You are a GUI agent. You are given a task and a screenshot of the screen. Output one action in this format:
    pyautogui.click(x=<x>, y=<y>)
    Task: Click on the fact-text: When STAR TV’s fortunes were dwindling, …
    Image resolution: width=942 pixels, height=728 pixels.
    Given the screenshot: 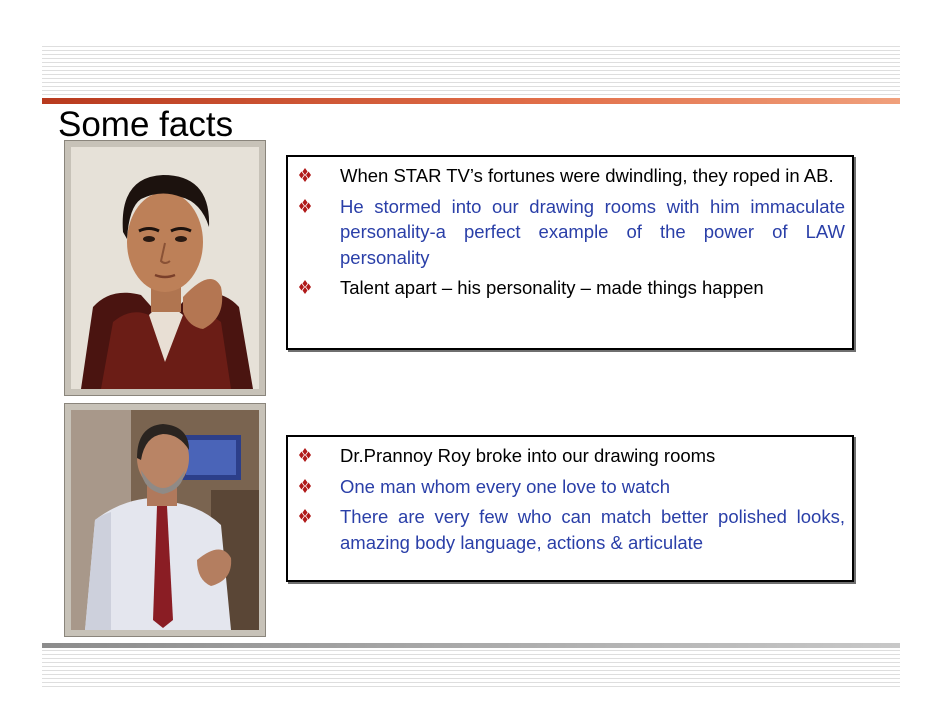 What is the action you would take?
    pyautogui.click(x=587, y=175)
    